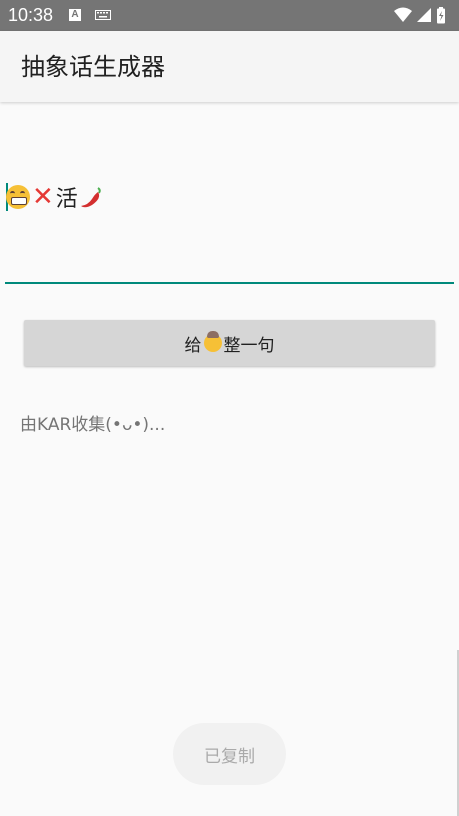  Describe the element at coordinates (249, 345) in the screenshot. I see `button-label-after: 整一句` at that location.